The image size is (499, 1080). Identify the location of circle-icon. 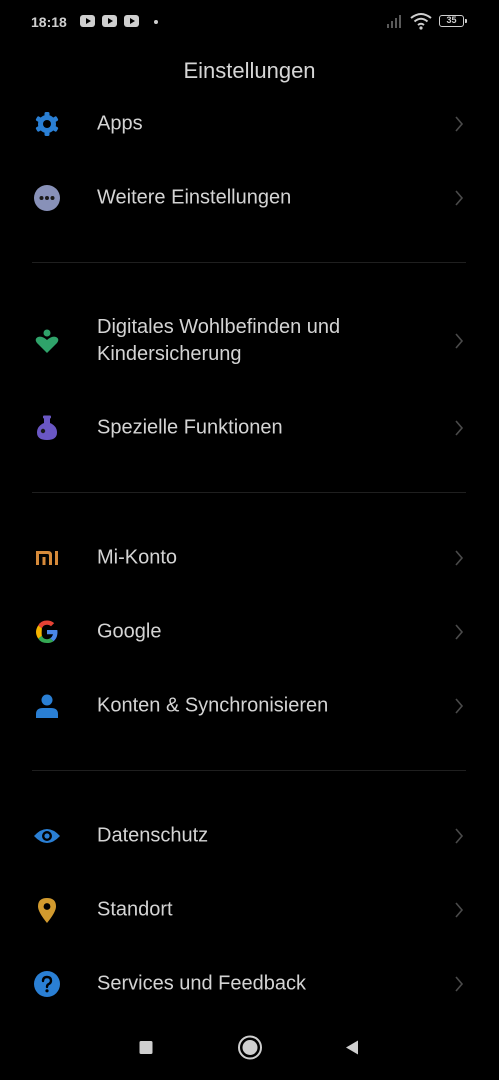
(250, 1047).